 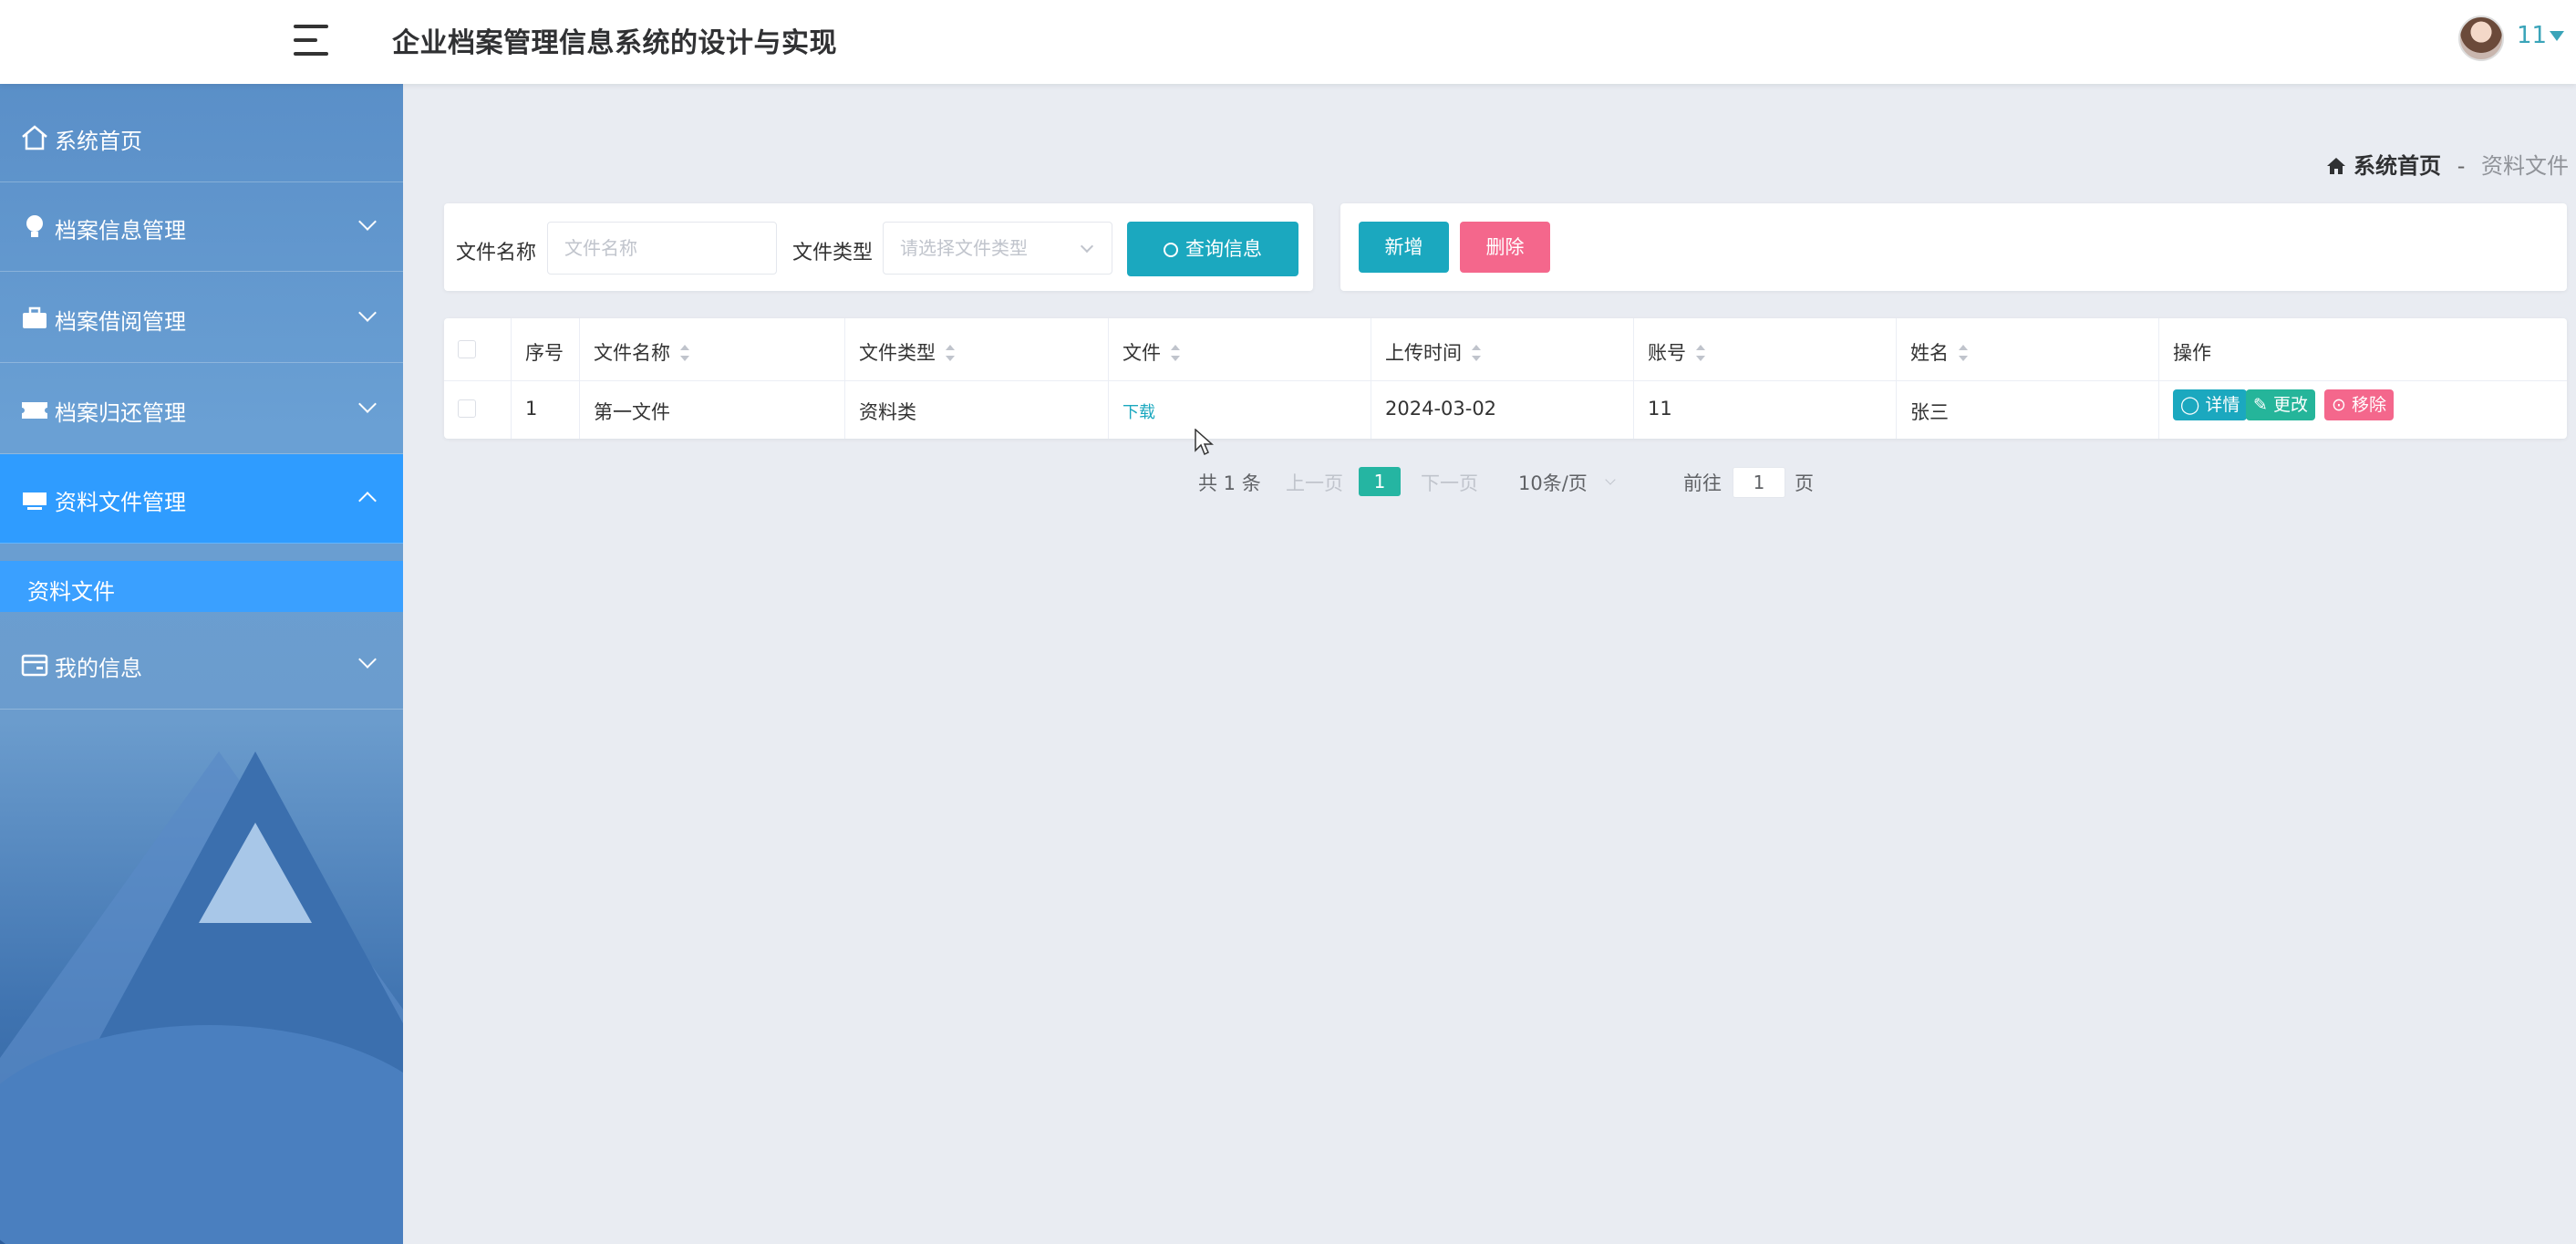 What do you see at coordinates (2532, 35) in the screenshot?
I see `user-name: 11` at bounding box center [2532, 35].